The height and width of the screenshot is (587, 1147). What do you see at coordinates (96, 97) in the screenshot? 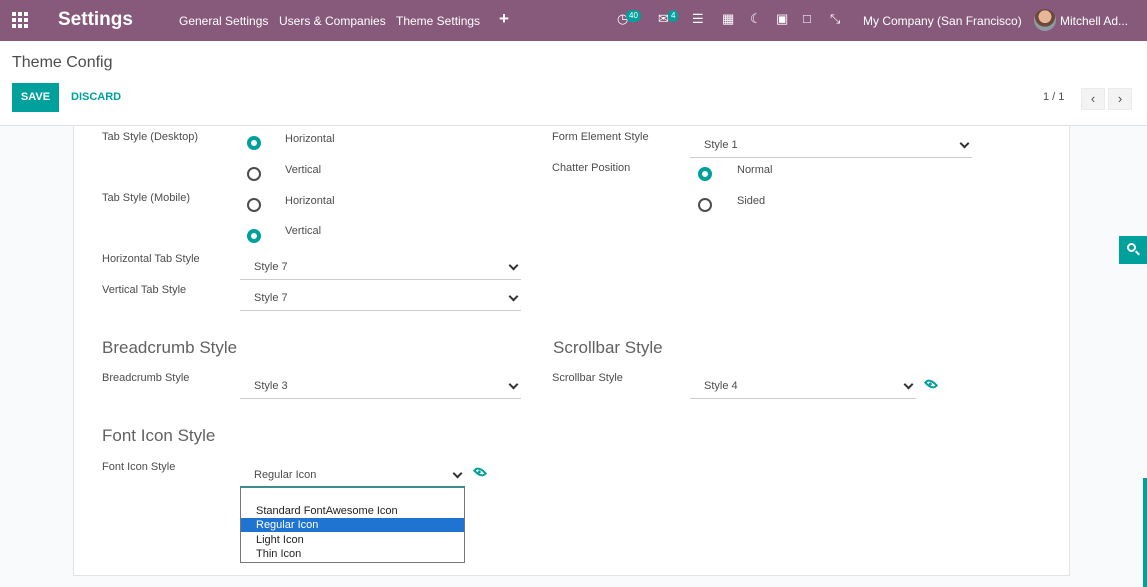
I see `discard-button: DISCARD` at bounding box center [96, 97].